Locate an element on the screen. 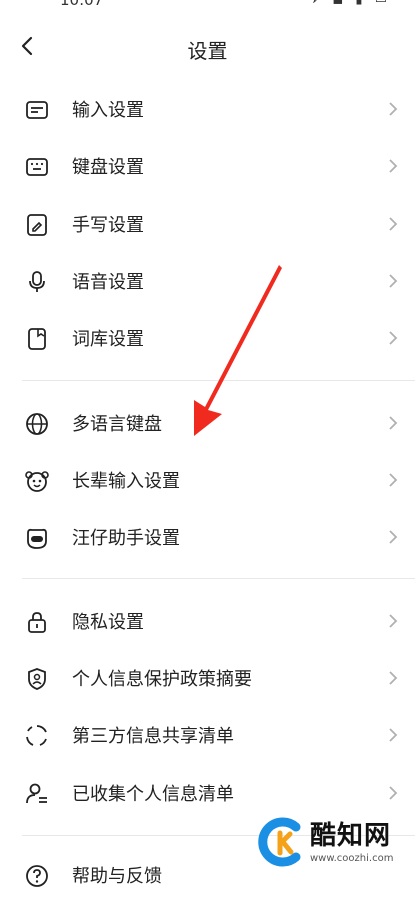 The image size is (415, 903). watermark: 酷知网 www.coozhi.com is located at coordinates (335, 846).